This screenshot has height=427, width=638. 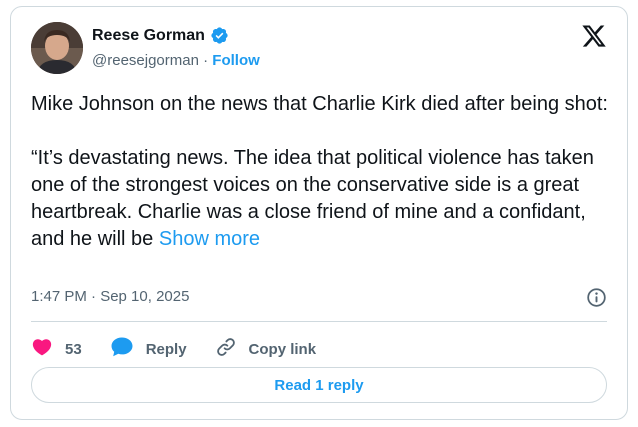 I want to click on author-handle: @reesejgorman, so click(x=145, y=60).